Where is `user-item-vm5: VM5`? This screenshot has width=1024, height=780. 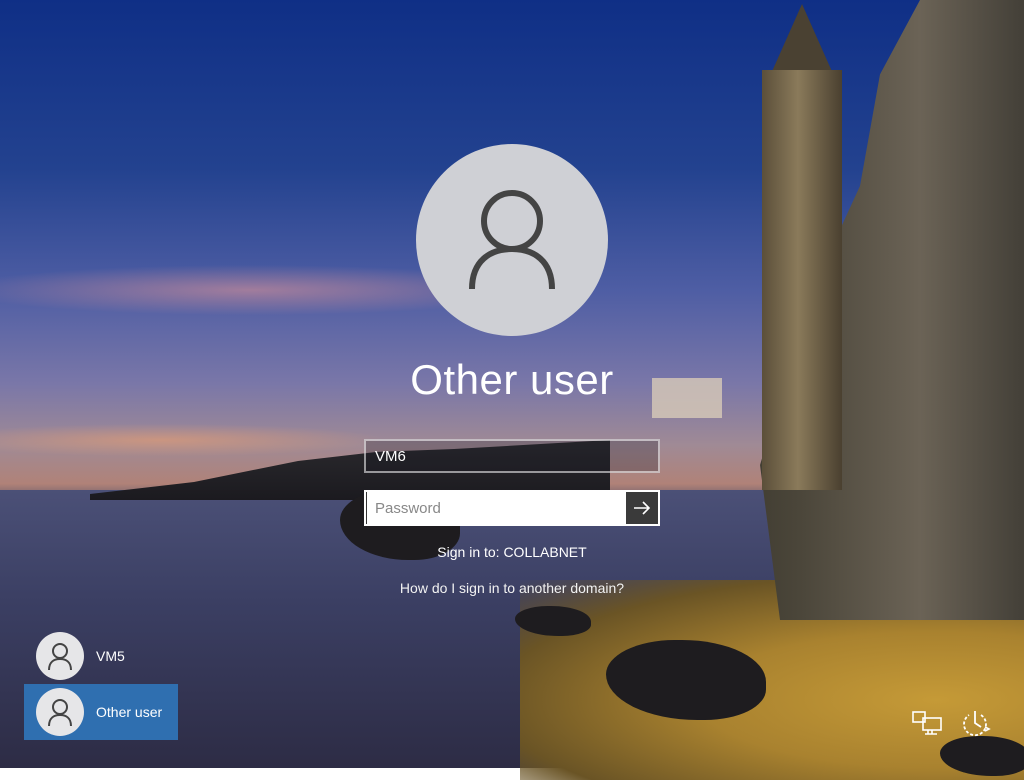 user-item-vm5: VM5 is located at coordinates (101, 656).